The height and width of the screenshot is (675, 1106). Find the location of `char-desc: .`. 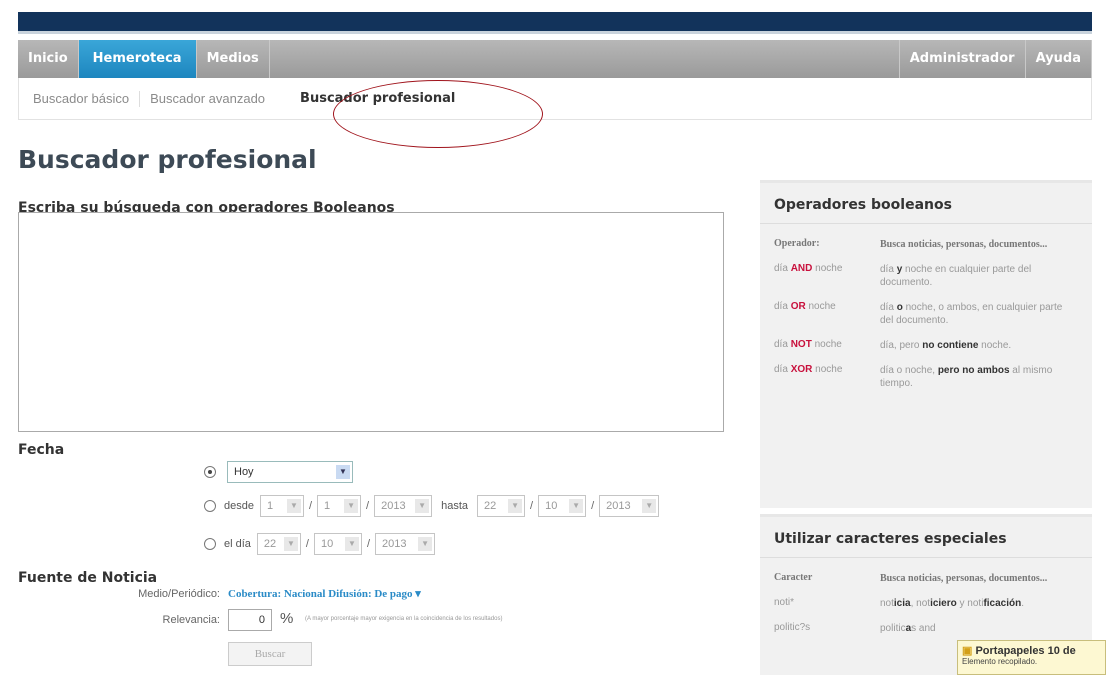

char-desc: . is located at coordinates (1023, 603).